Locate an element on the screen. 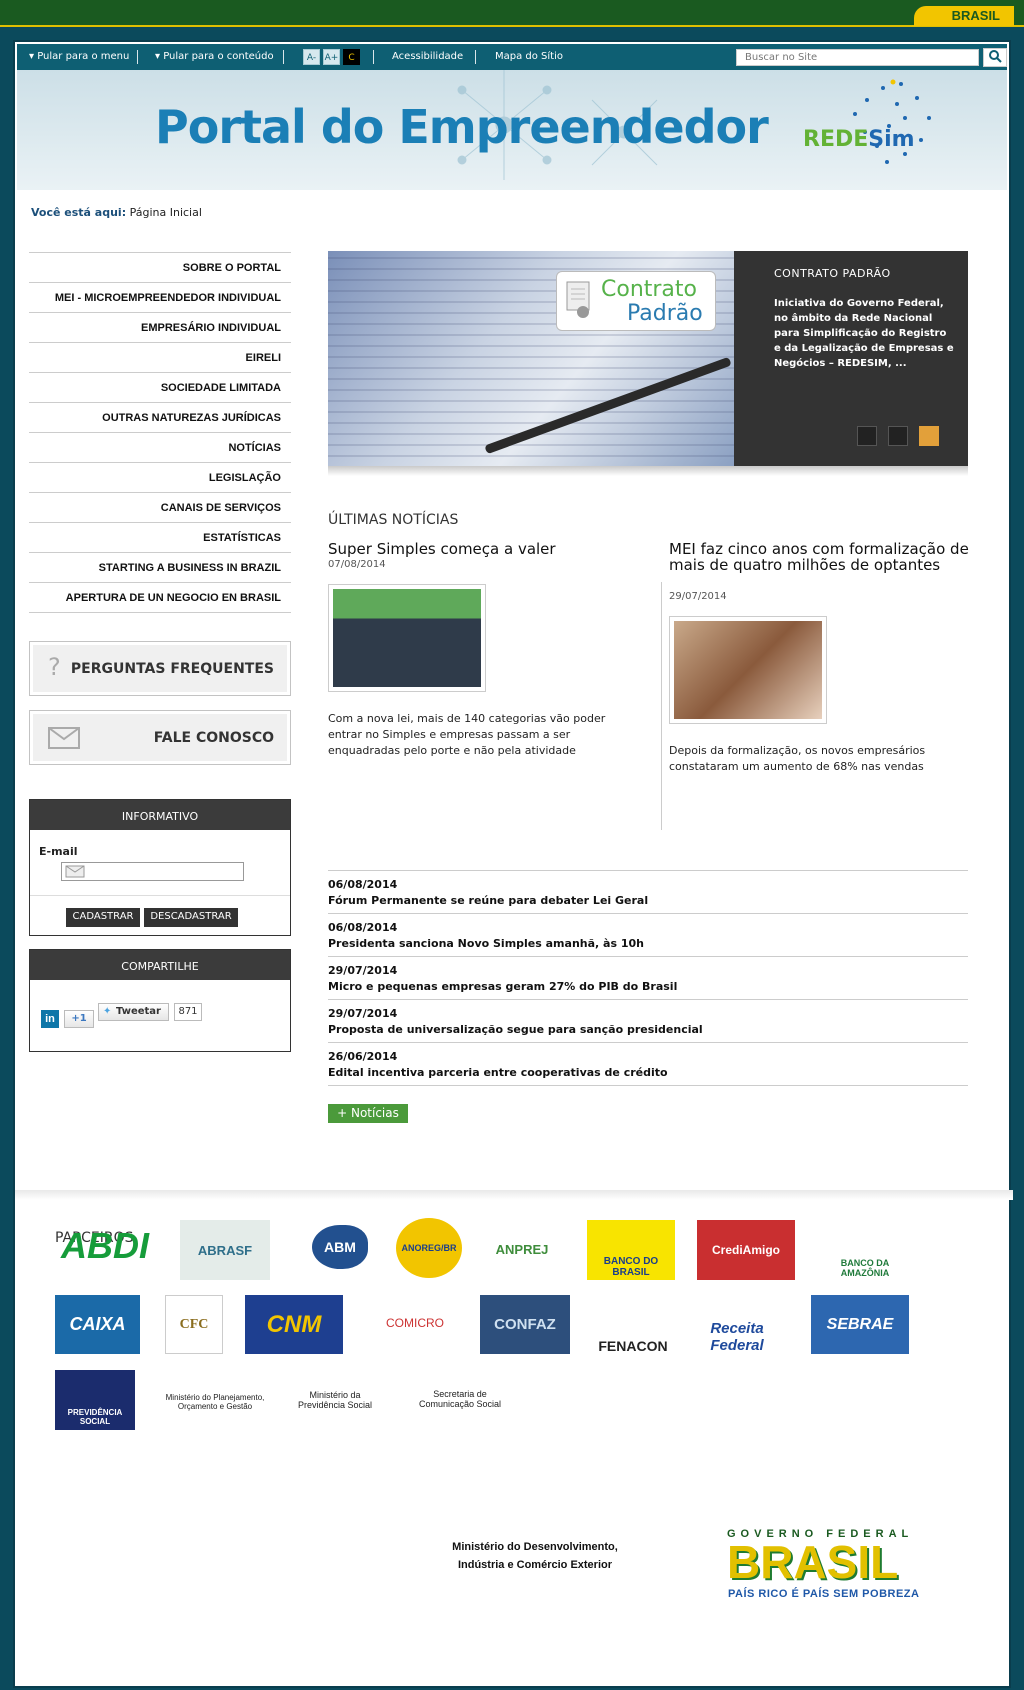 The width and height of the screenshot is (1024, 1690). partner-logo-abdi: ABDI is located at coordinates (105, 1246).